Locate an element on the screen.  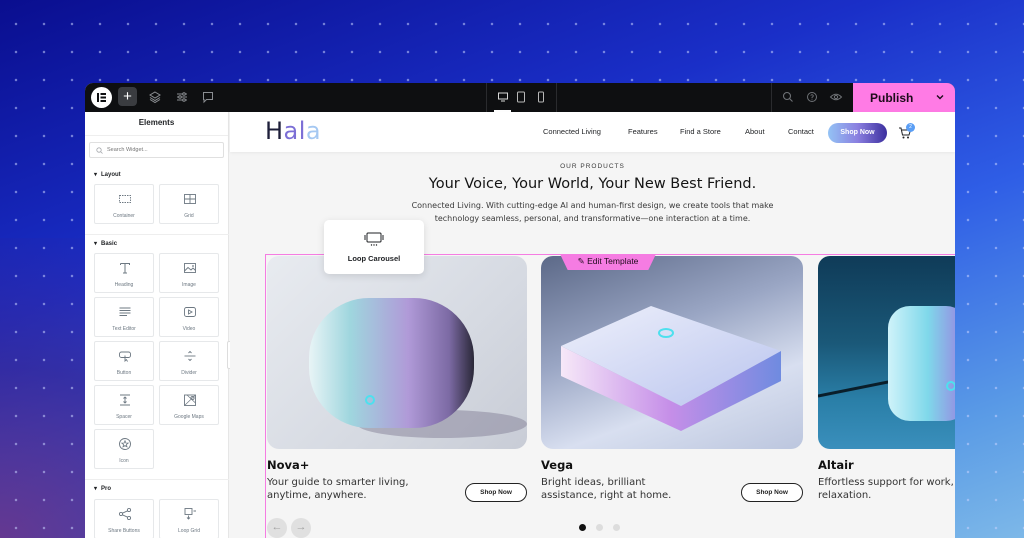
button-icon is located at coordinates (125, 357).